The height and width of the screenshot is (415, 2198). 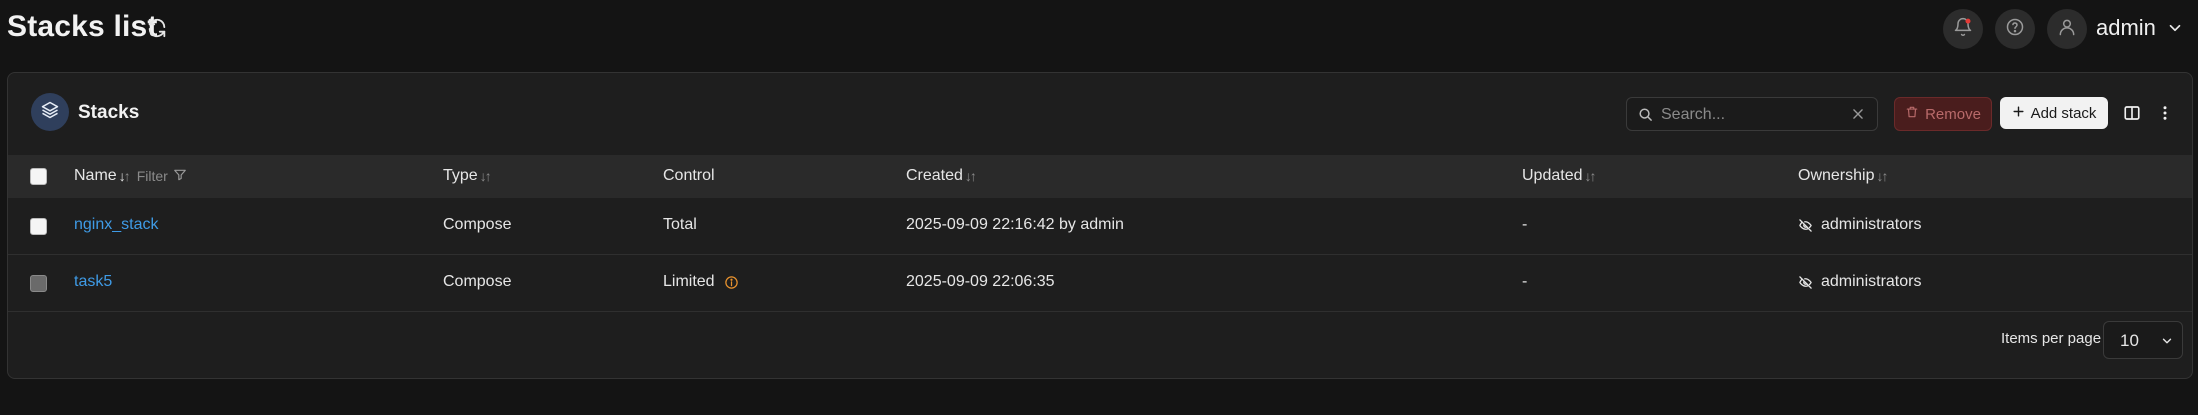 What do you see at coordinates (2018, 113) in the screenshot?
I see `plus-icon` at bounding box center [2018, 113].